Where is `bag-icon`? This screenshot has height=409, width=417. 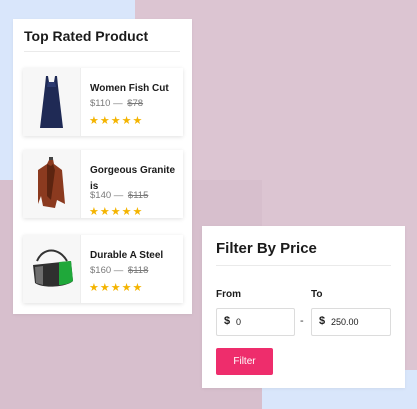
bag-icon is located at coordinates (53, 268).